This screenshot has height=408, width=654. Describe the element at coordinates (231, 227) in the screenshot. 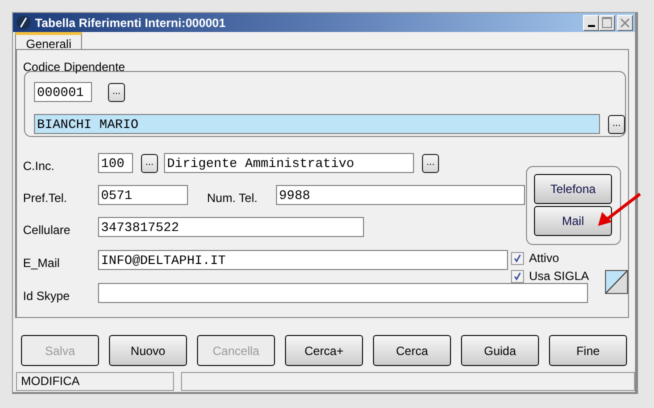

I see `input-field: 3473817522` at that location.